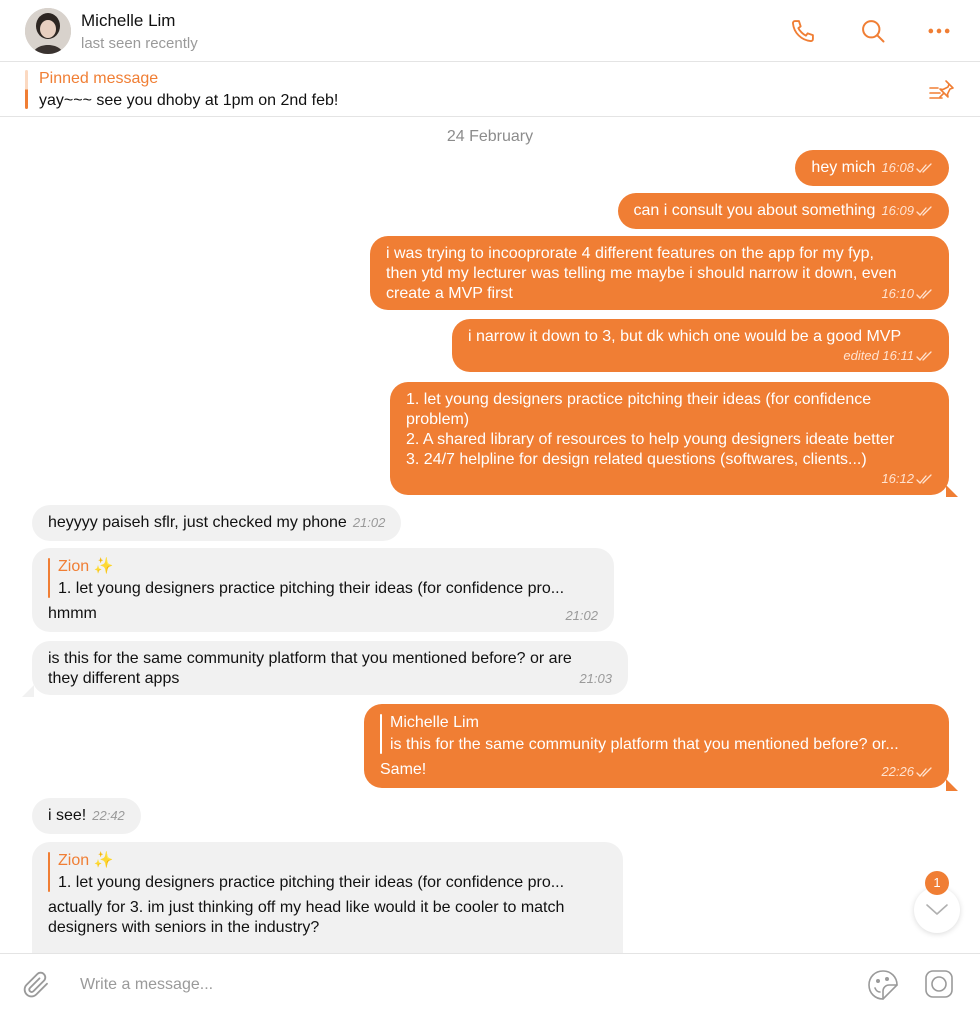 This screenshot has height=1014, width=980. Describe the element at coordinates (438, 419) in the screenshot. I see `message-line: problem)` at that location.